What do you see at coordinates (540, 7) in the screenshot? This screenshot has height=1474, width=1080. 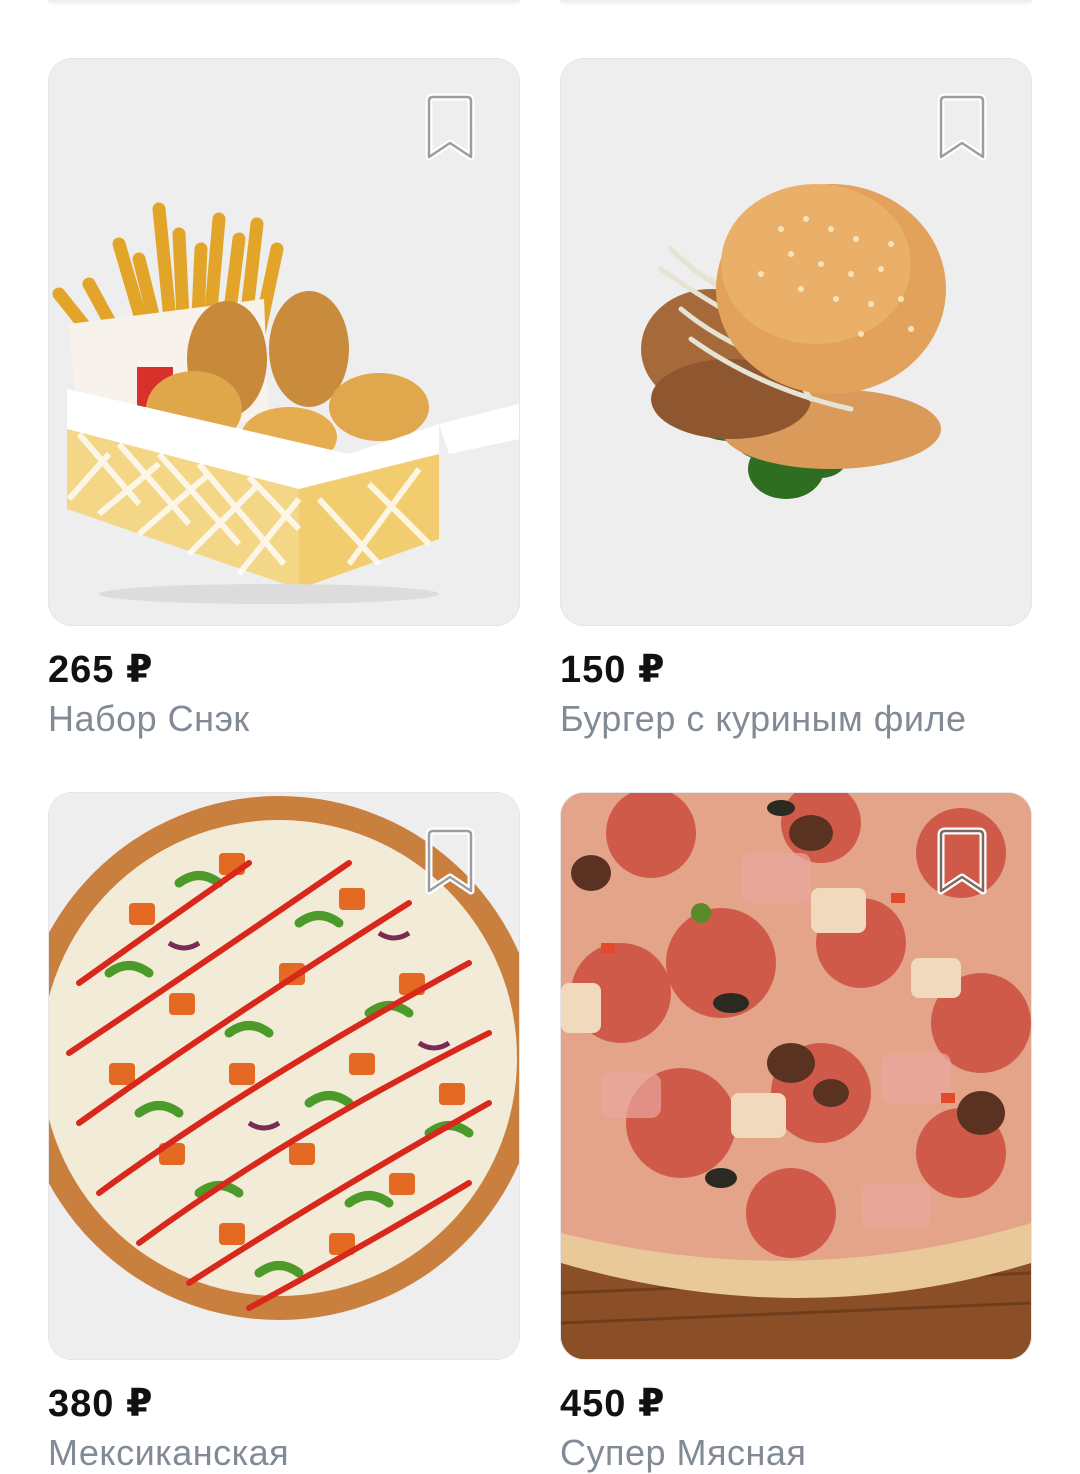 I see `previous-cards-edge` at bounding box center [540, 7].